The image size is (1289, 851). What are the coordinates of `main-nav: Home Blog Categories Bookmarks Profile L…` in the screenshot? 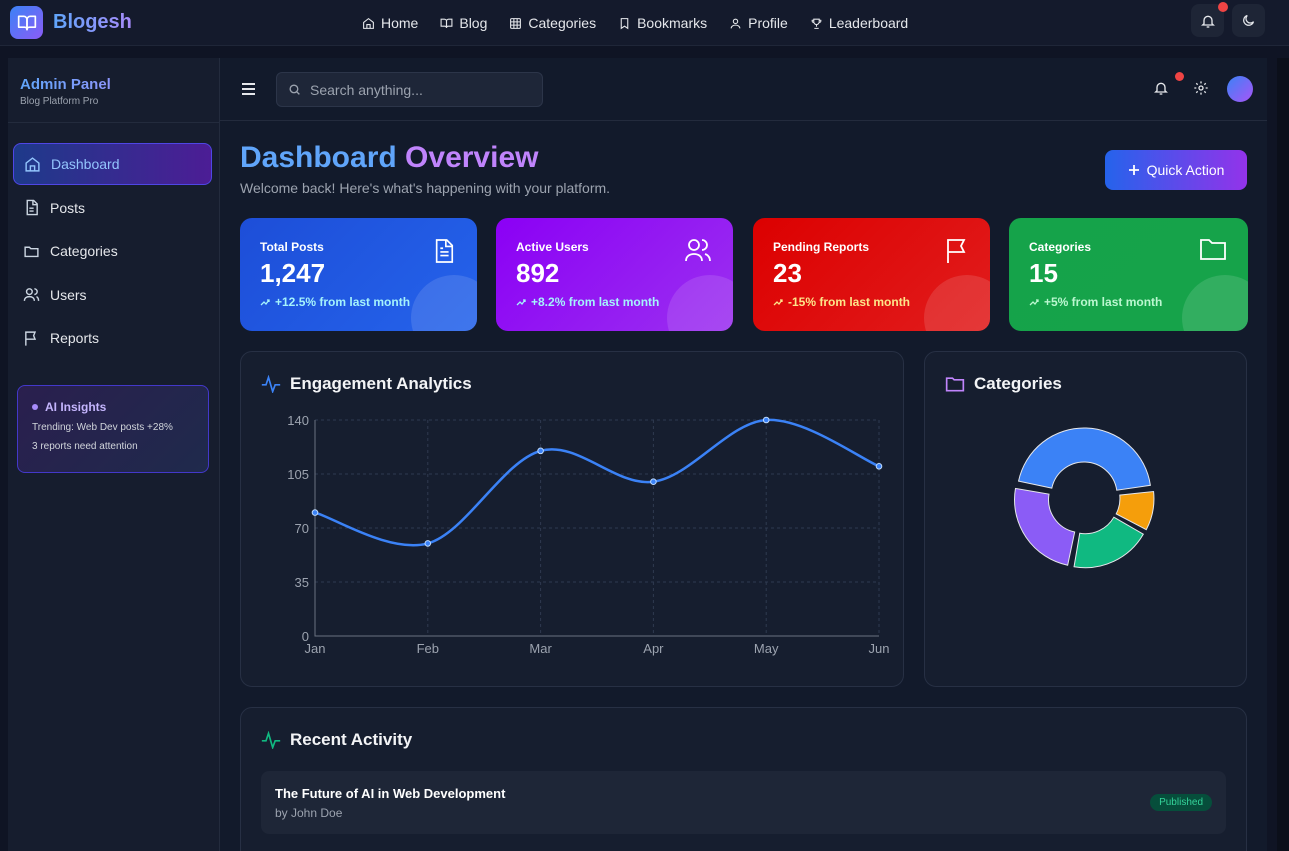 It's located at (646, 23).